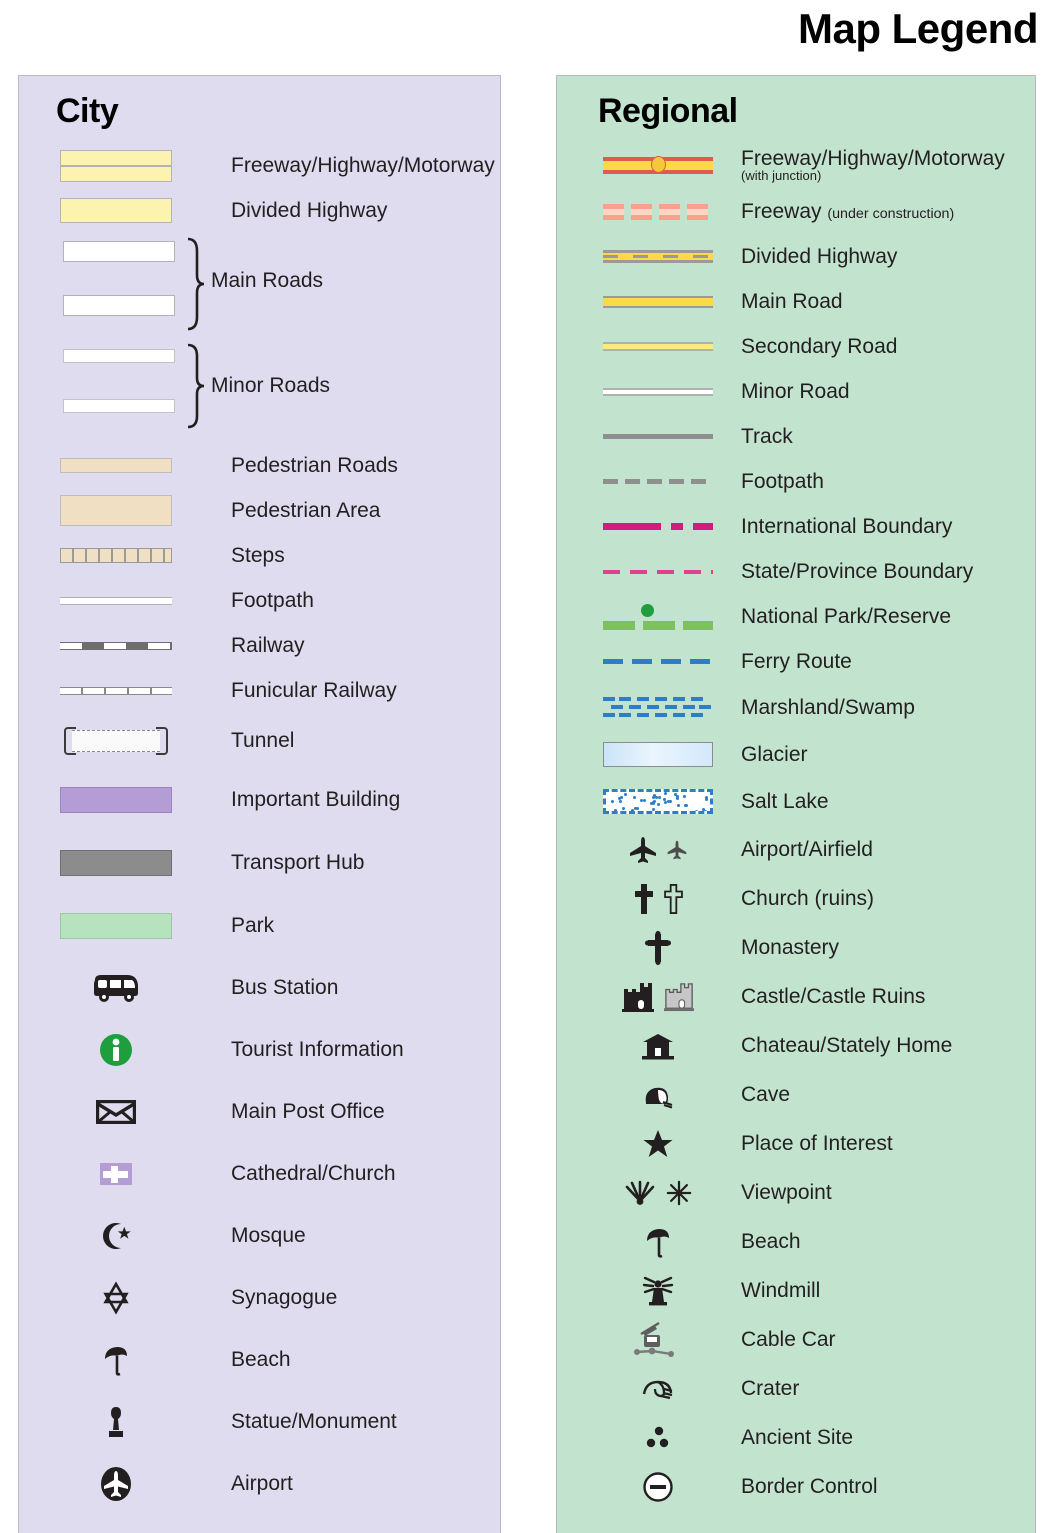  I want to click on page-title: Map Legend, so click(918, 28).